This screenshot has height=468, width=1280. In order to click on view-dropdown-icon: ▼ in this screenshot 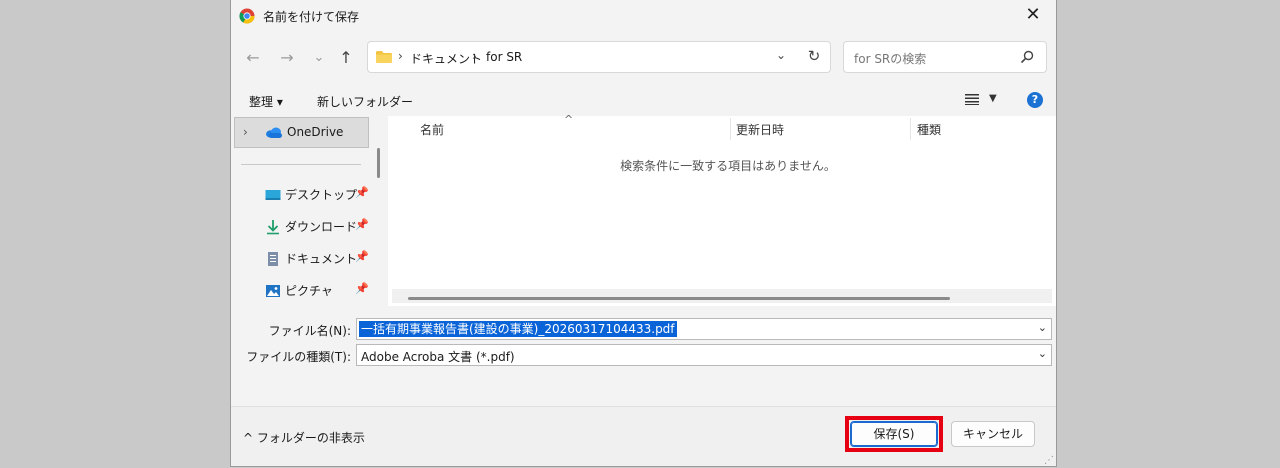, I will do `click(993, 98)`.